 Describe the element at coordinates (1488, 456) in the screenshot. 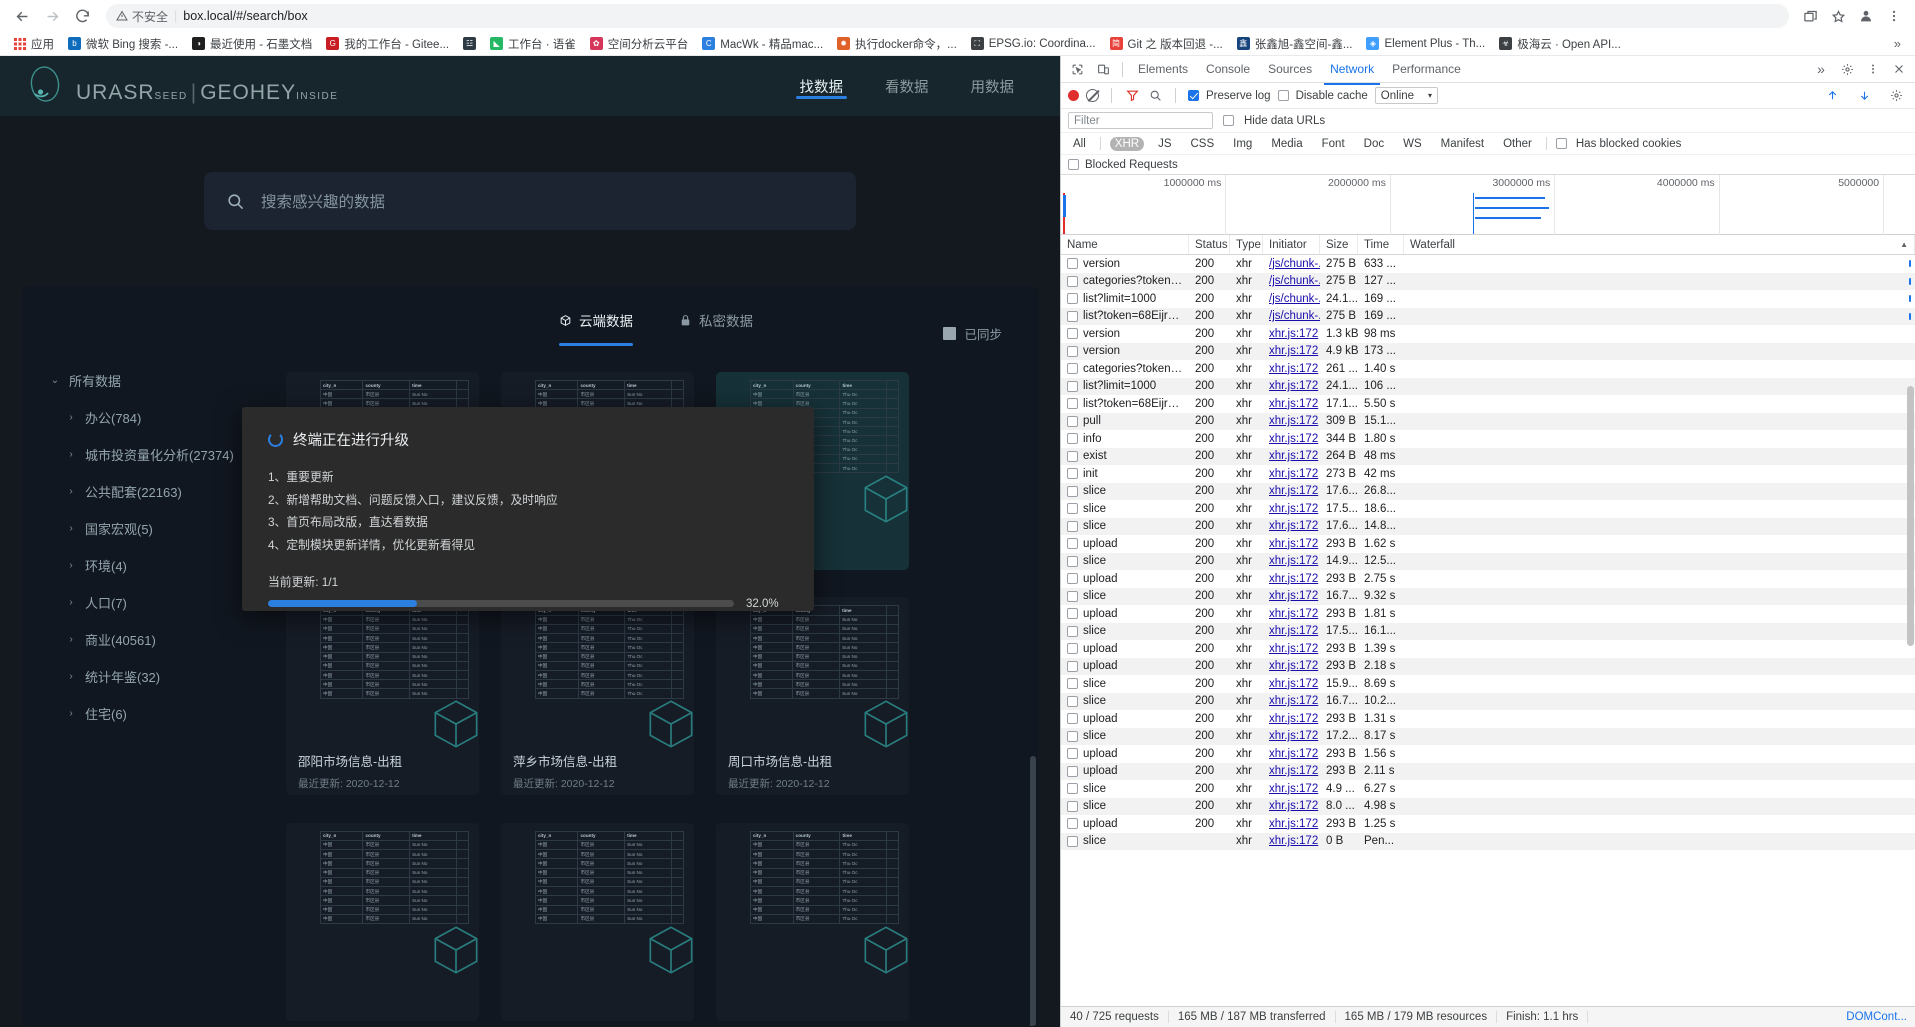

I see `table-row: exist 200 xhr xhr.js:172 264 B 48 ms` at that location.